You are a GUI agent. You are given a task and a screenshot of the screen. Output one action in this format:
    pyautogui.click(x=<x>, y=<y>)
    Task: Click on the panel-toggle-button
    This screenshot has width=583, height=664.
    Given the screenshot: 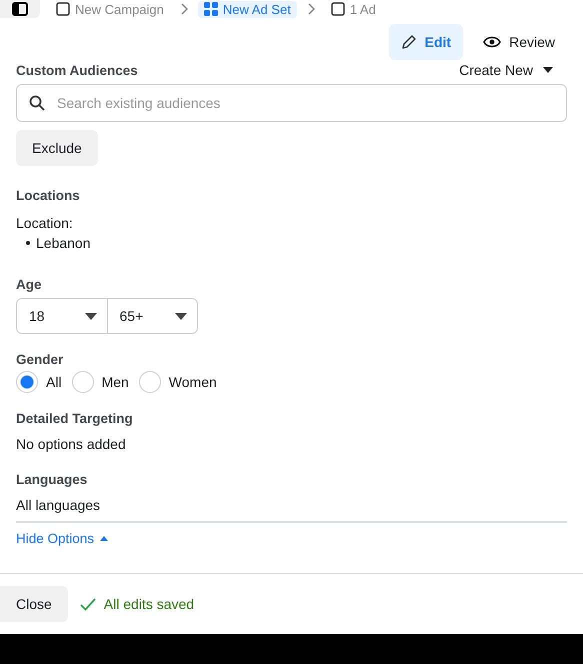 What is the action you would take?
    pyautogui.click(x=20, y=9)
    